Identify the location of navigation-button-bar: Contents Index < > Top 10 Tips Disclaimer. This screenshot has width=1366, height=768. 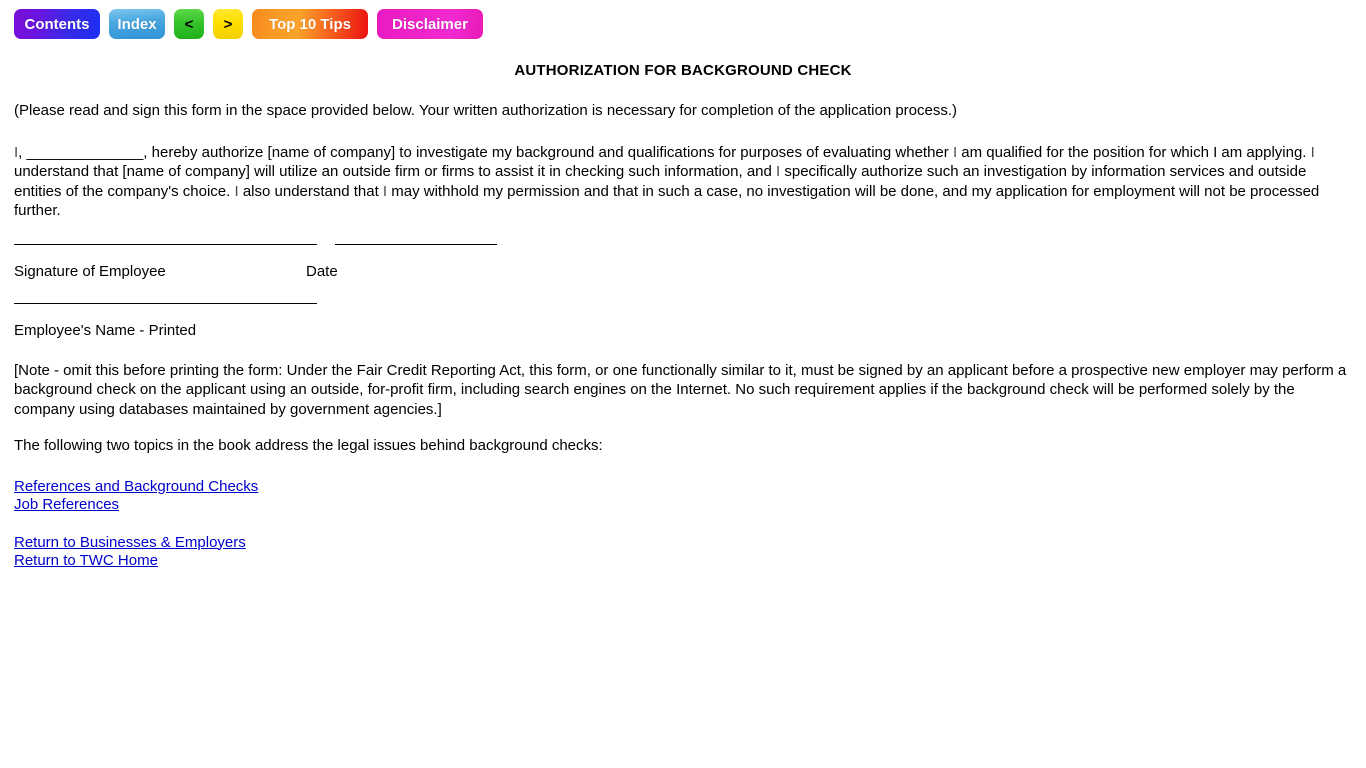
(683, 20).